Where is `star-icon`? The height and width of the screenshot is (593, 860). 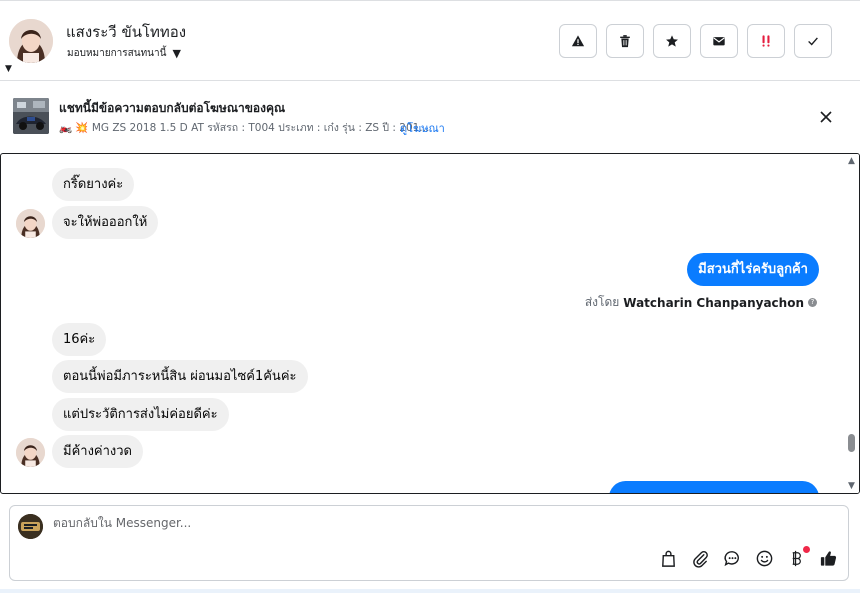 star-icon is located at coordinates (672, 41).